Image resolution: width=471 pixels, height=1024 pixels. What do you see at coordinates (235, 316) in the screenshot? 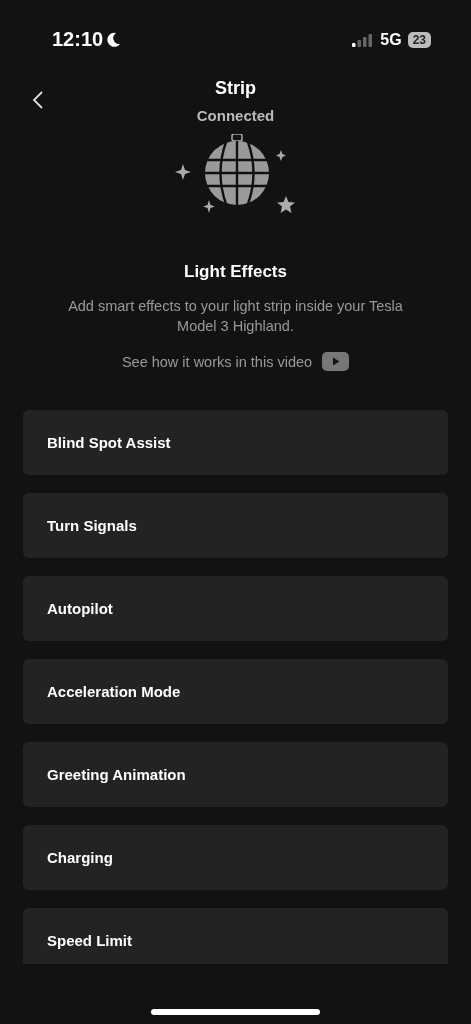
I see `section-description: Add smart effects to your light strip inside your Tesla Model 3 Highland.` at bounding box center [235, 316].